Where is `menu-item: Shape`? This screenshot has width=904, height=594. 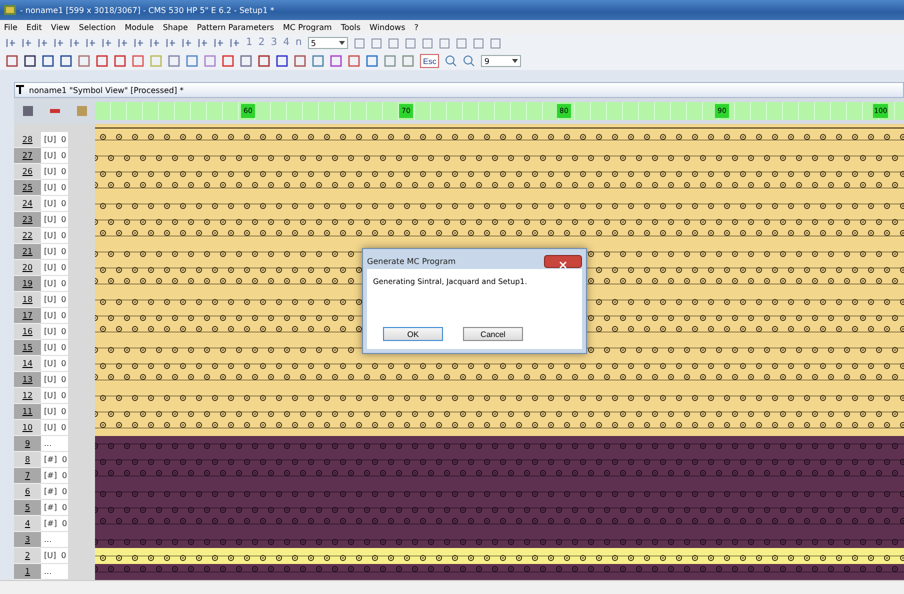
menu-item: Shape is located at coordinates (175, 27).